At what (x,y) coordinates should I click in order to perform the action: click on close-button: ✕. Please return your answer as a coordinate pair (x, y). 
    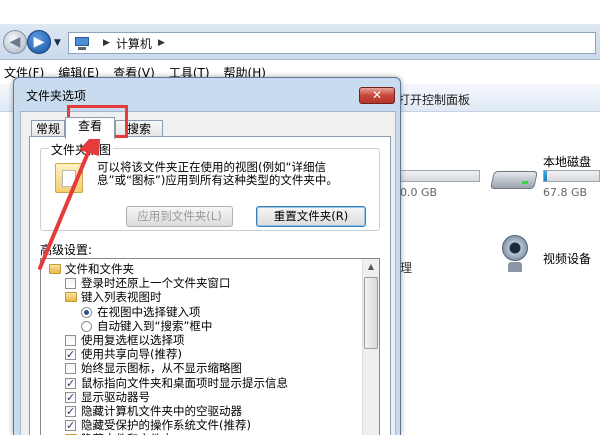
    Looking at the image, I should click on (377, 95).